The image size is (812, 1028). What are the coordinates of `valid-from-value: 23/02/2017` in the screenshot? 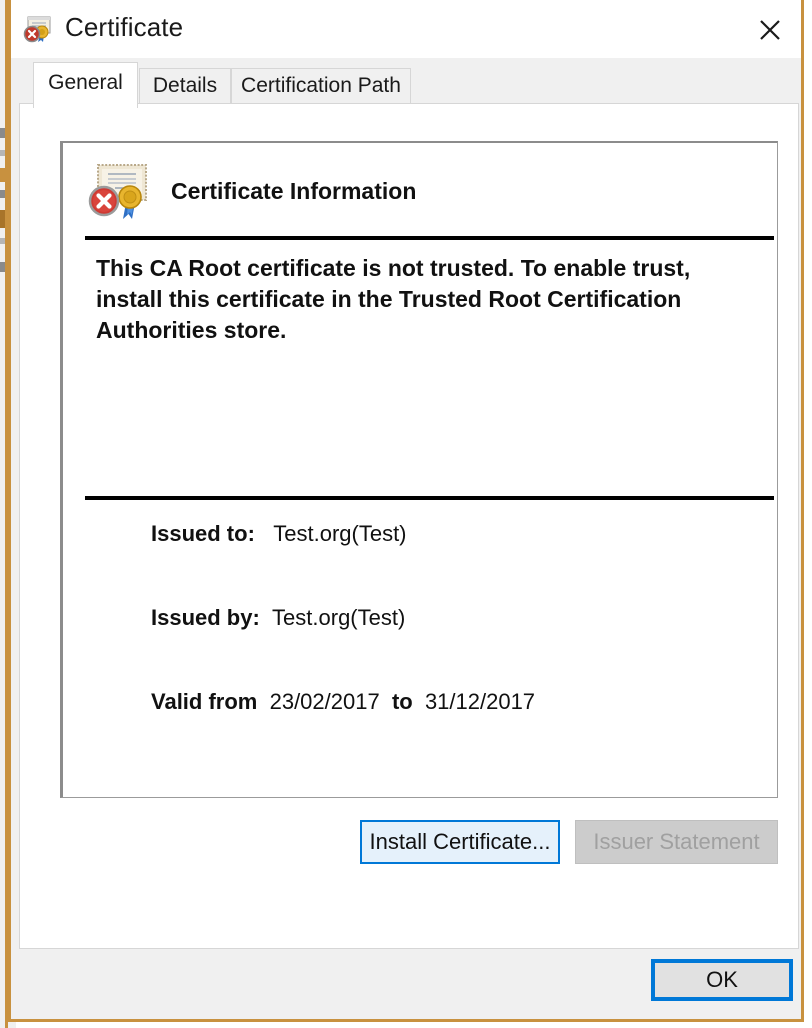 It's located at (324, 701).